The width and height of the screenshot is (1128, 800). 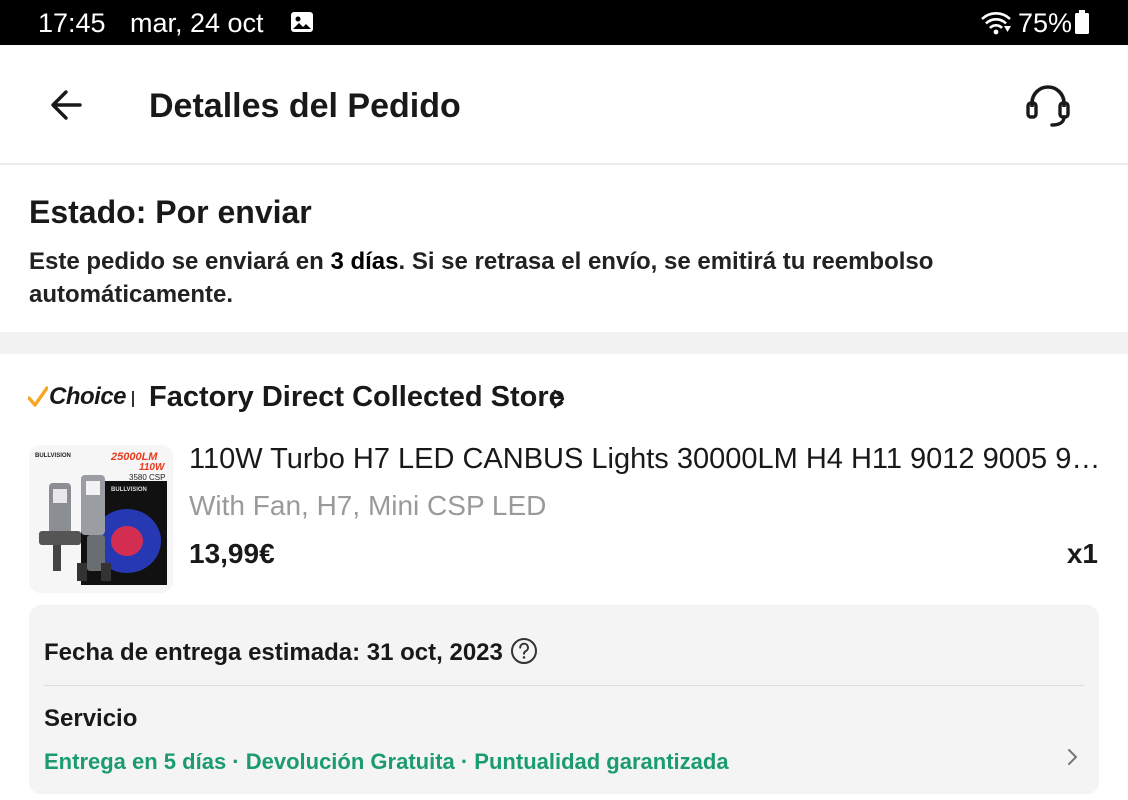 What do you see at coordinates (305, 106) in the screenshot?
I see `page-title: Detalles del Pedido` at bounding box center [305, 106].